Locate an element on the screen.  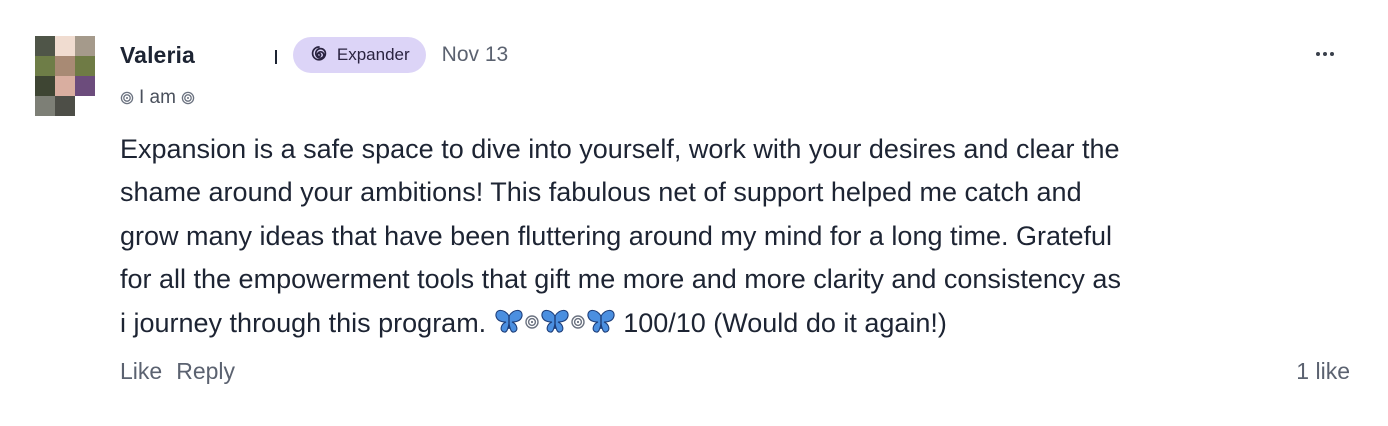
like-count: 1 like is located at coordinates (1323, 371).